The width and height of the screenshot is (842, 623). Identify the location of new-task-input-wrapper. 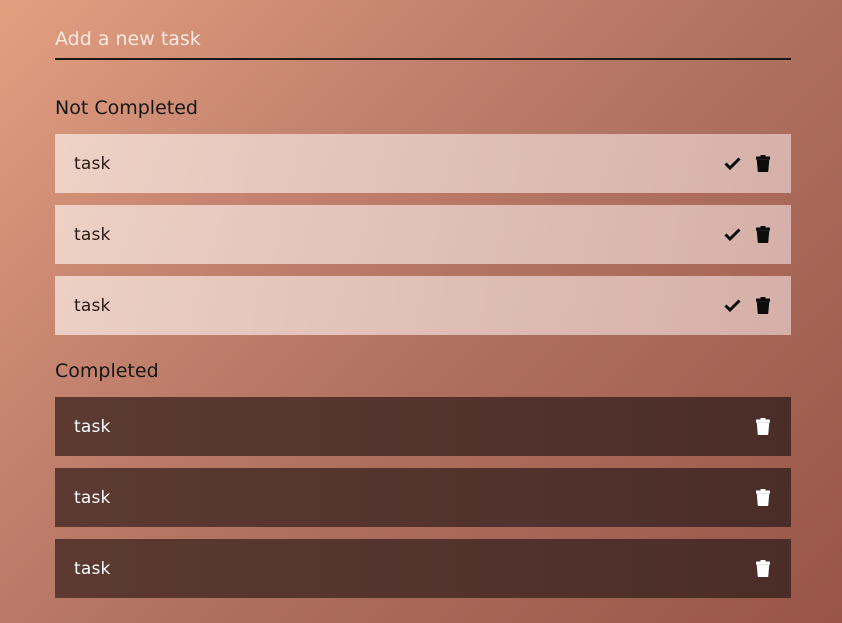
(423, 30).